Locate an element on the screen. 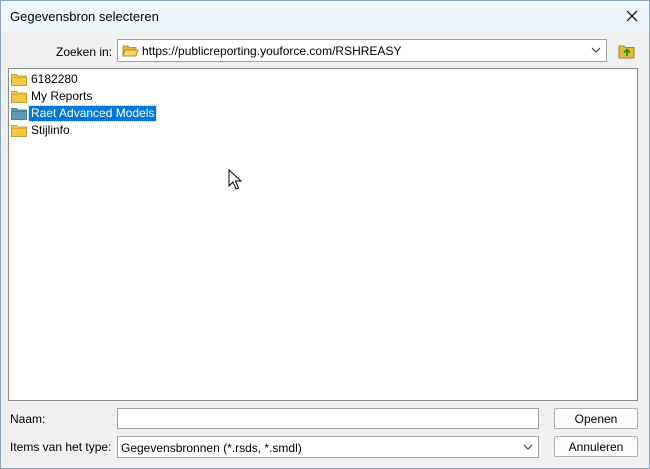 The width and height of the screenshot is (650, 469). list-item-label: My Reports is located at coordinates (62, 95).